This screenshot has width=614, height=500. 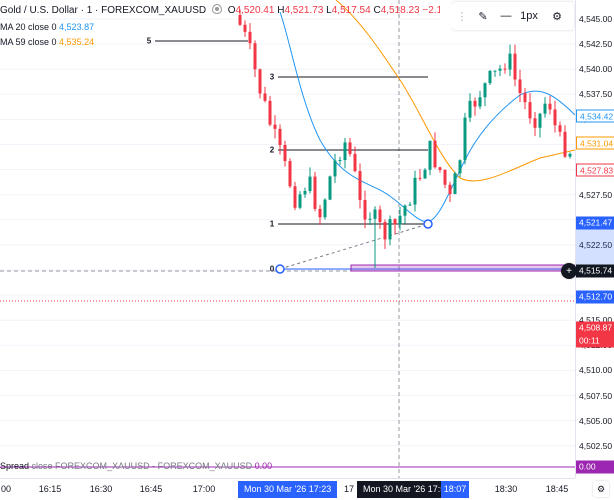 What do you see at coordinates (263, 466) in the screenshot?
I see `spread-value: 0.00` at bounding box center [263, 466].